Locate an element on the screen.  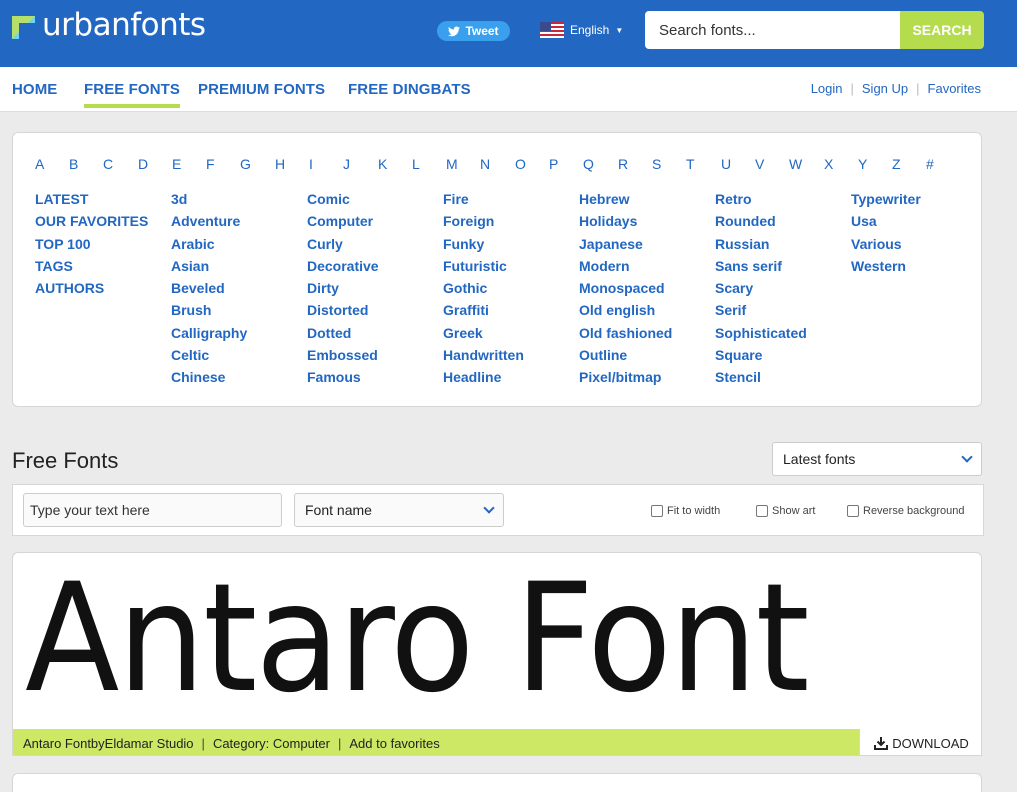
letter-link: T is located at coordinates (690, 164).